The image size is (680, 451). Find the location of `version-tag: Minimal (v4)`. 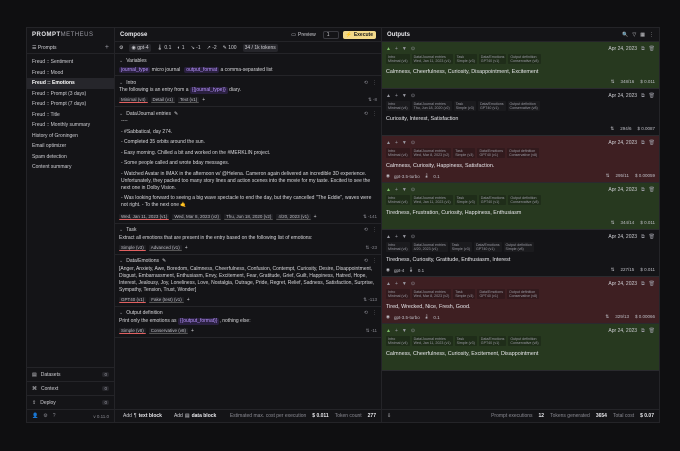

version-tag: Minimal (v4) is located at coordinates (133, 100).